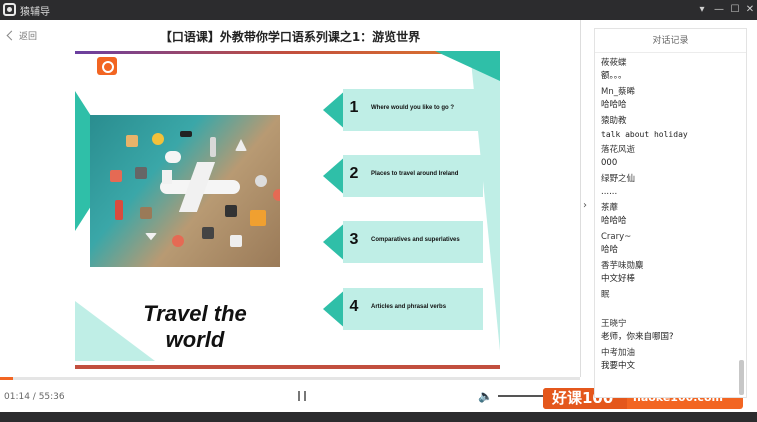 The image size is (757, 422). Describe the element at coordinates (354, 239) in the screenshot. I see `agenda-number: 3` at that location.